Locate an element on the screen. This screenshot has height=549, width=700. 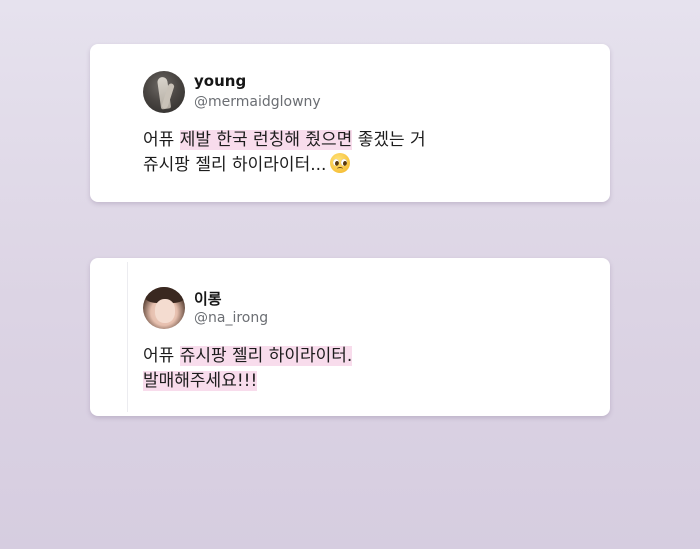
display-name: 이롱 is located at coordinates (208, 298).